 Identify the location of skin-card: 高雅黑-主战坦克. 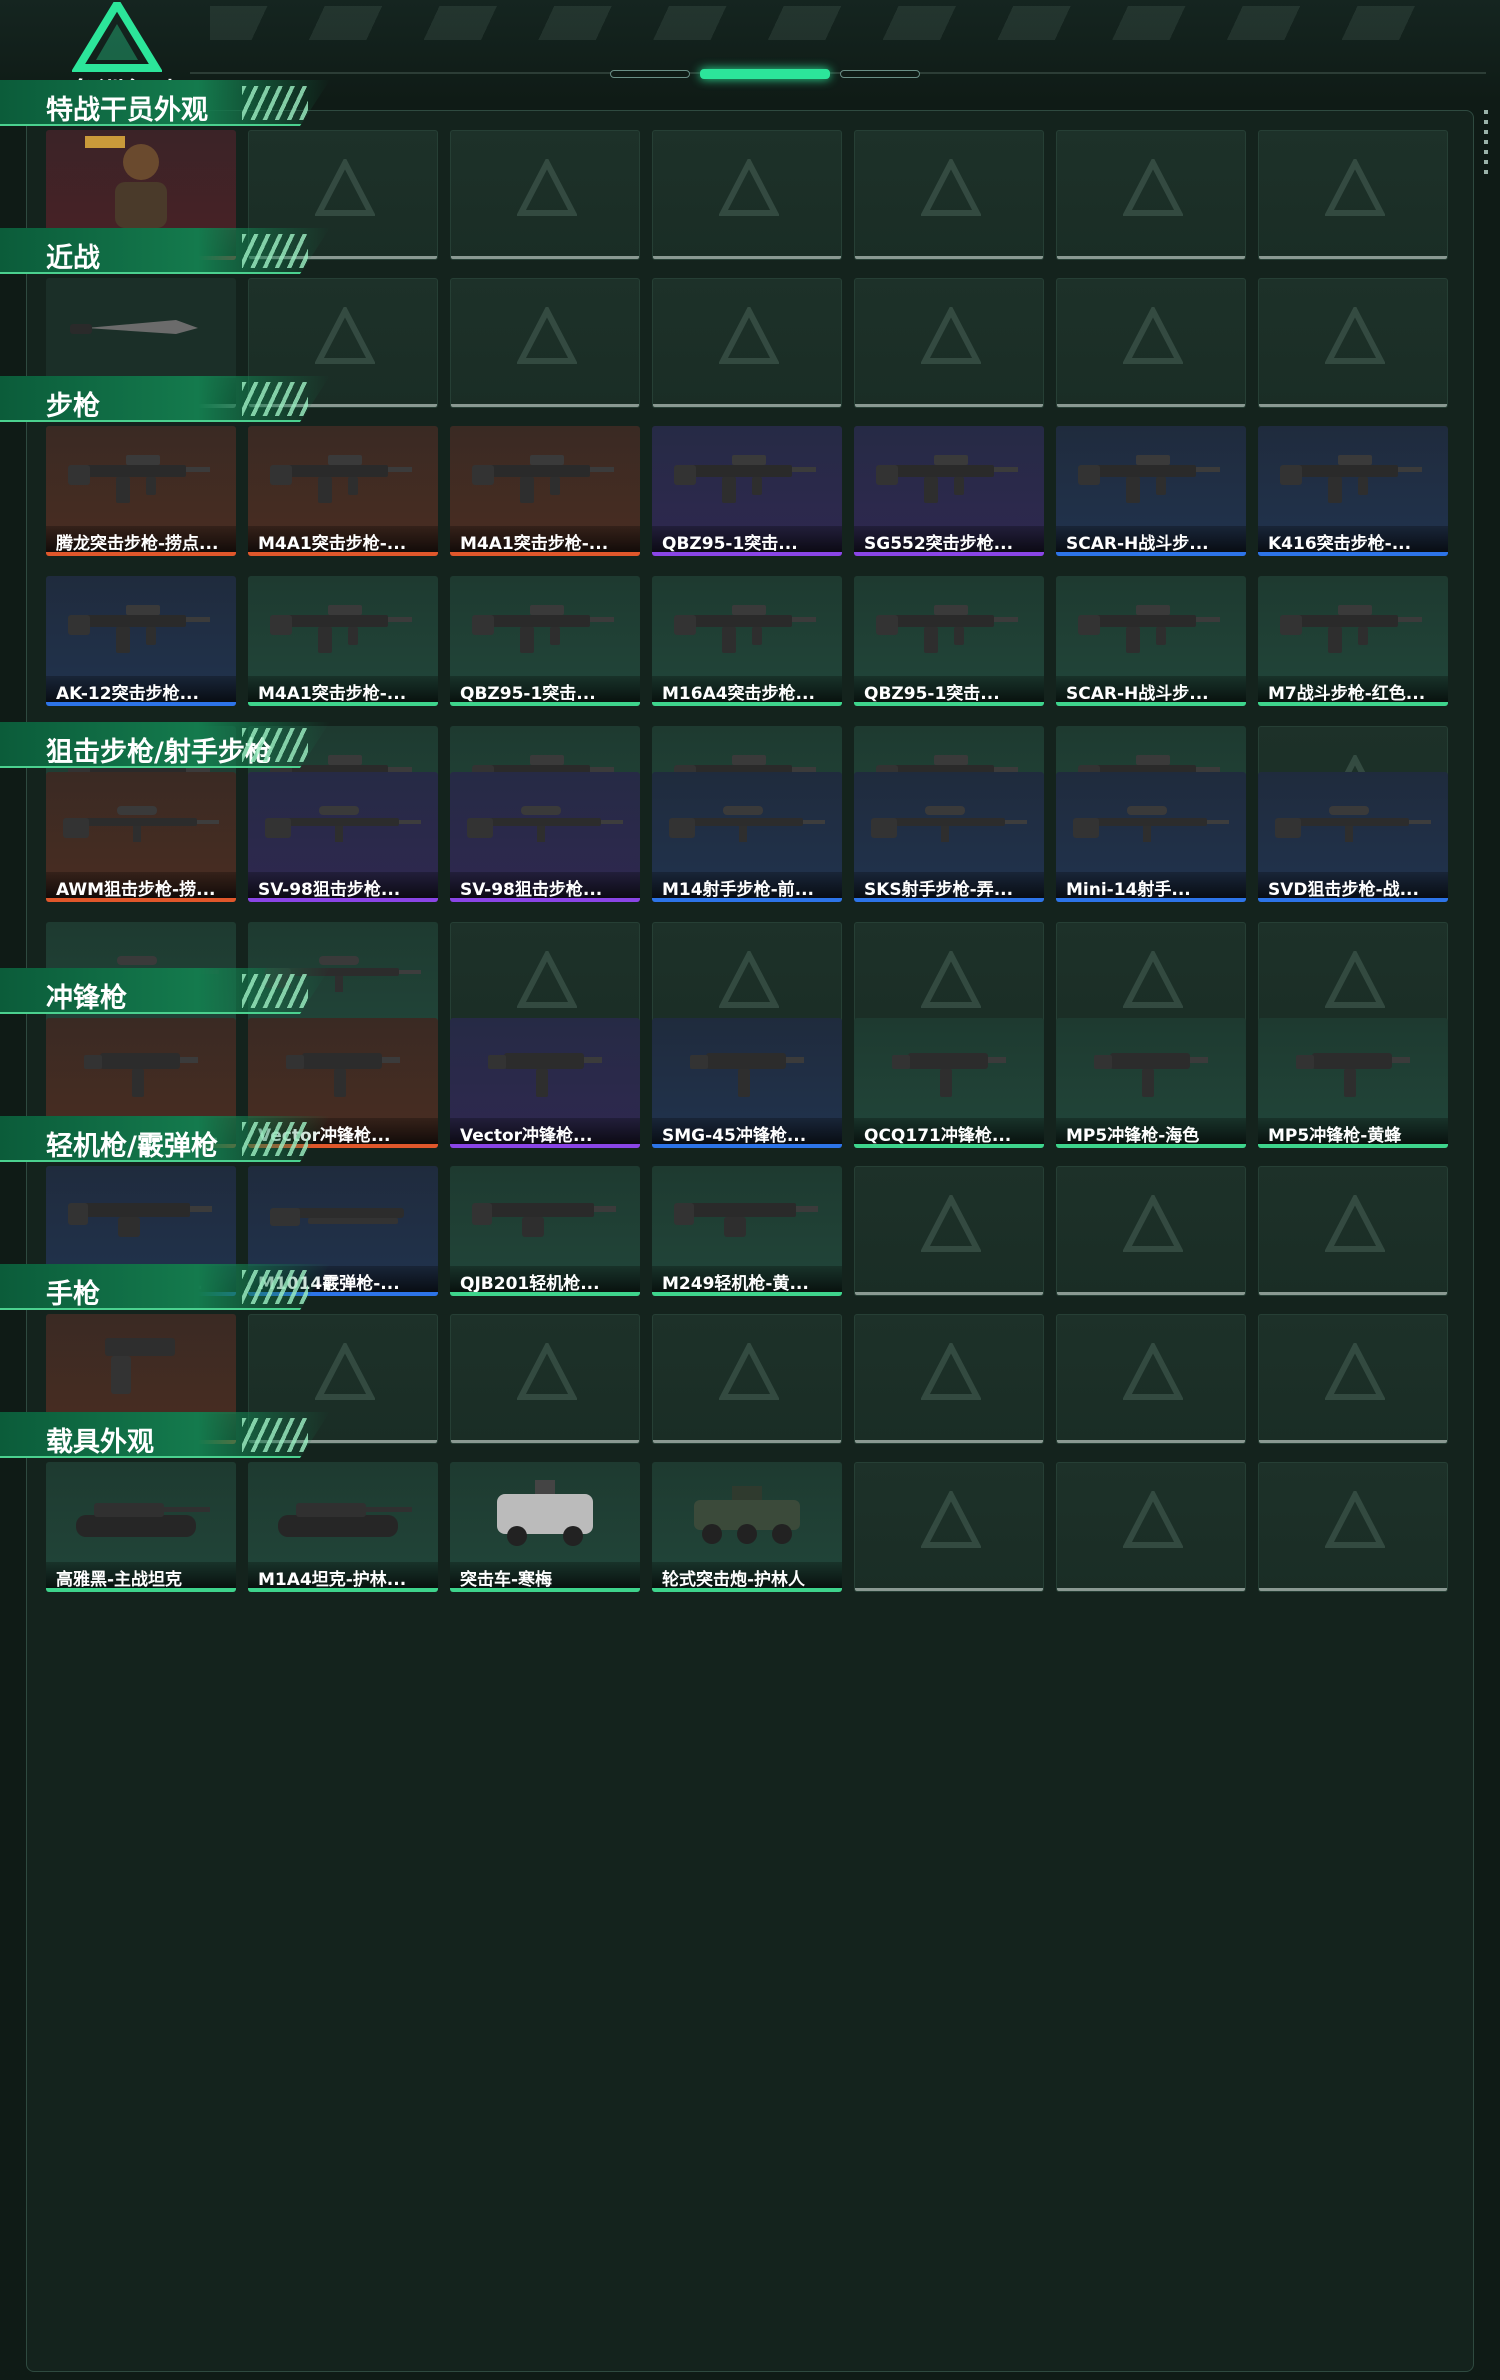
(141, 1527).